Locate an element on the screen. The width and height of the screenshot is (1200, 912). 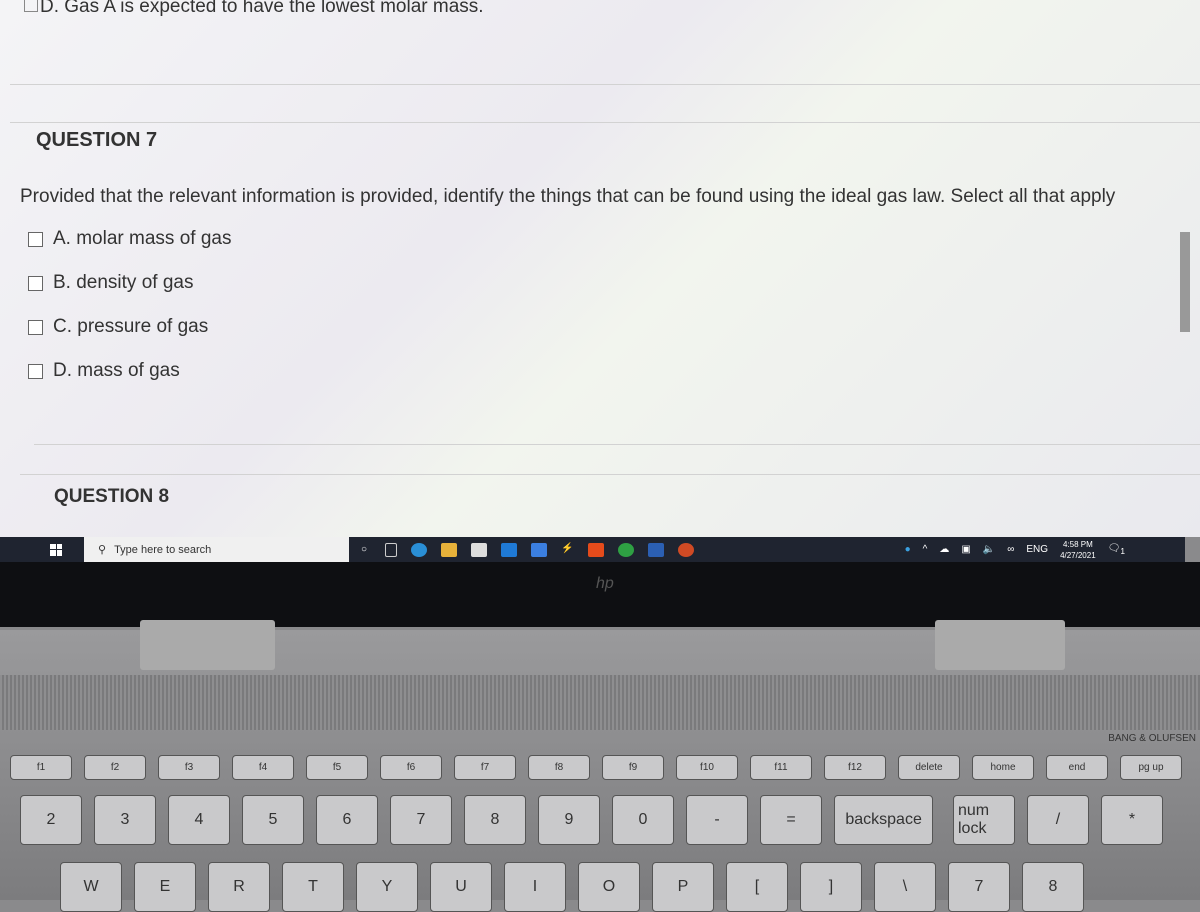
volume-icon: 🔈 is located at coordinates (989, 549).